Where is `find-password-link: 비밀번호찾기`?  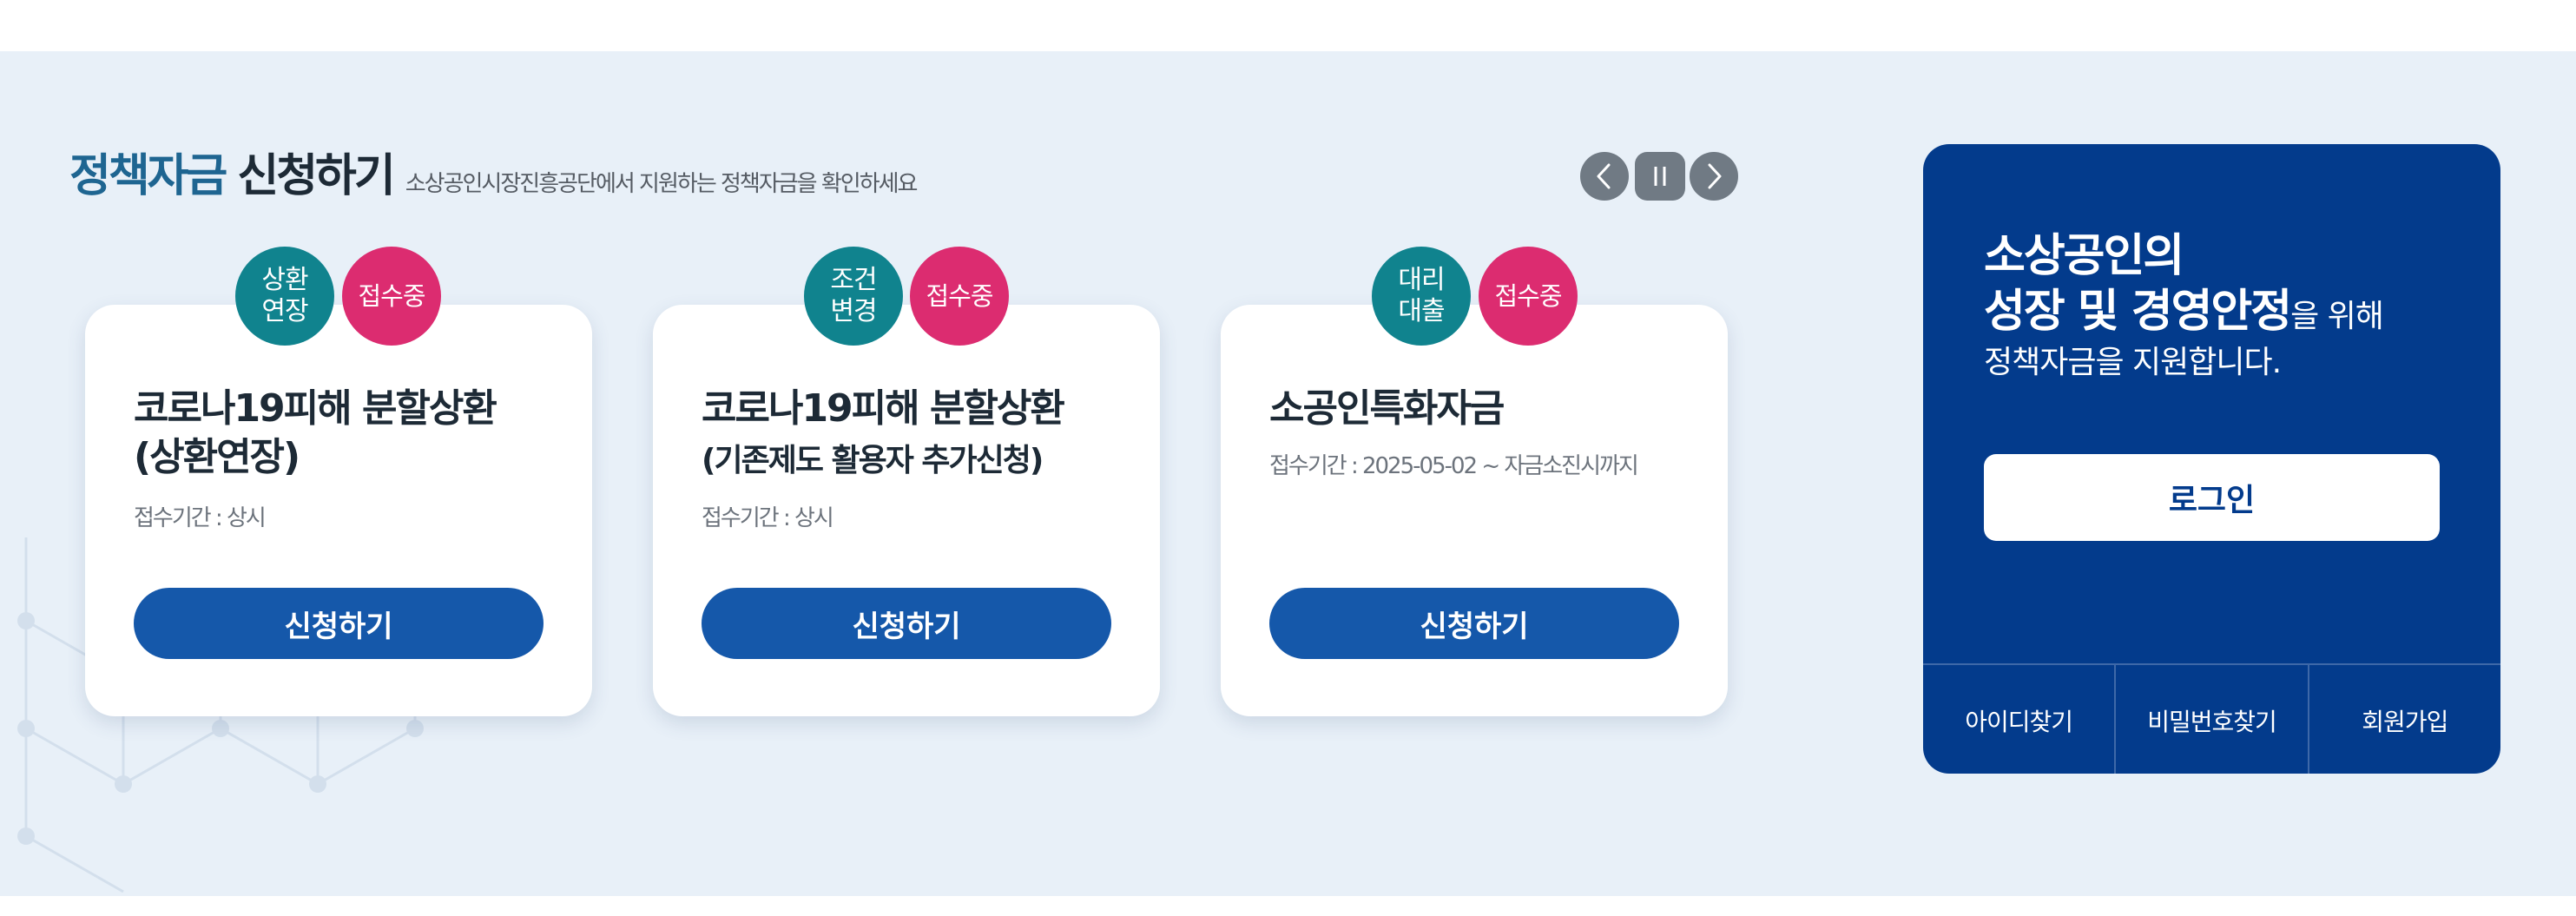 find-password-link: 비밀번호찾기 is located at coordinates (2210, 719).